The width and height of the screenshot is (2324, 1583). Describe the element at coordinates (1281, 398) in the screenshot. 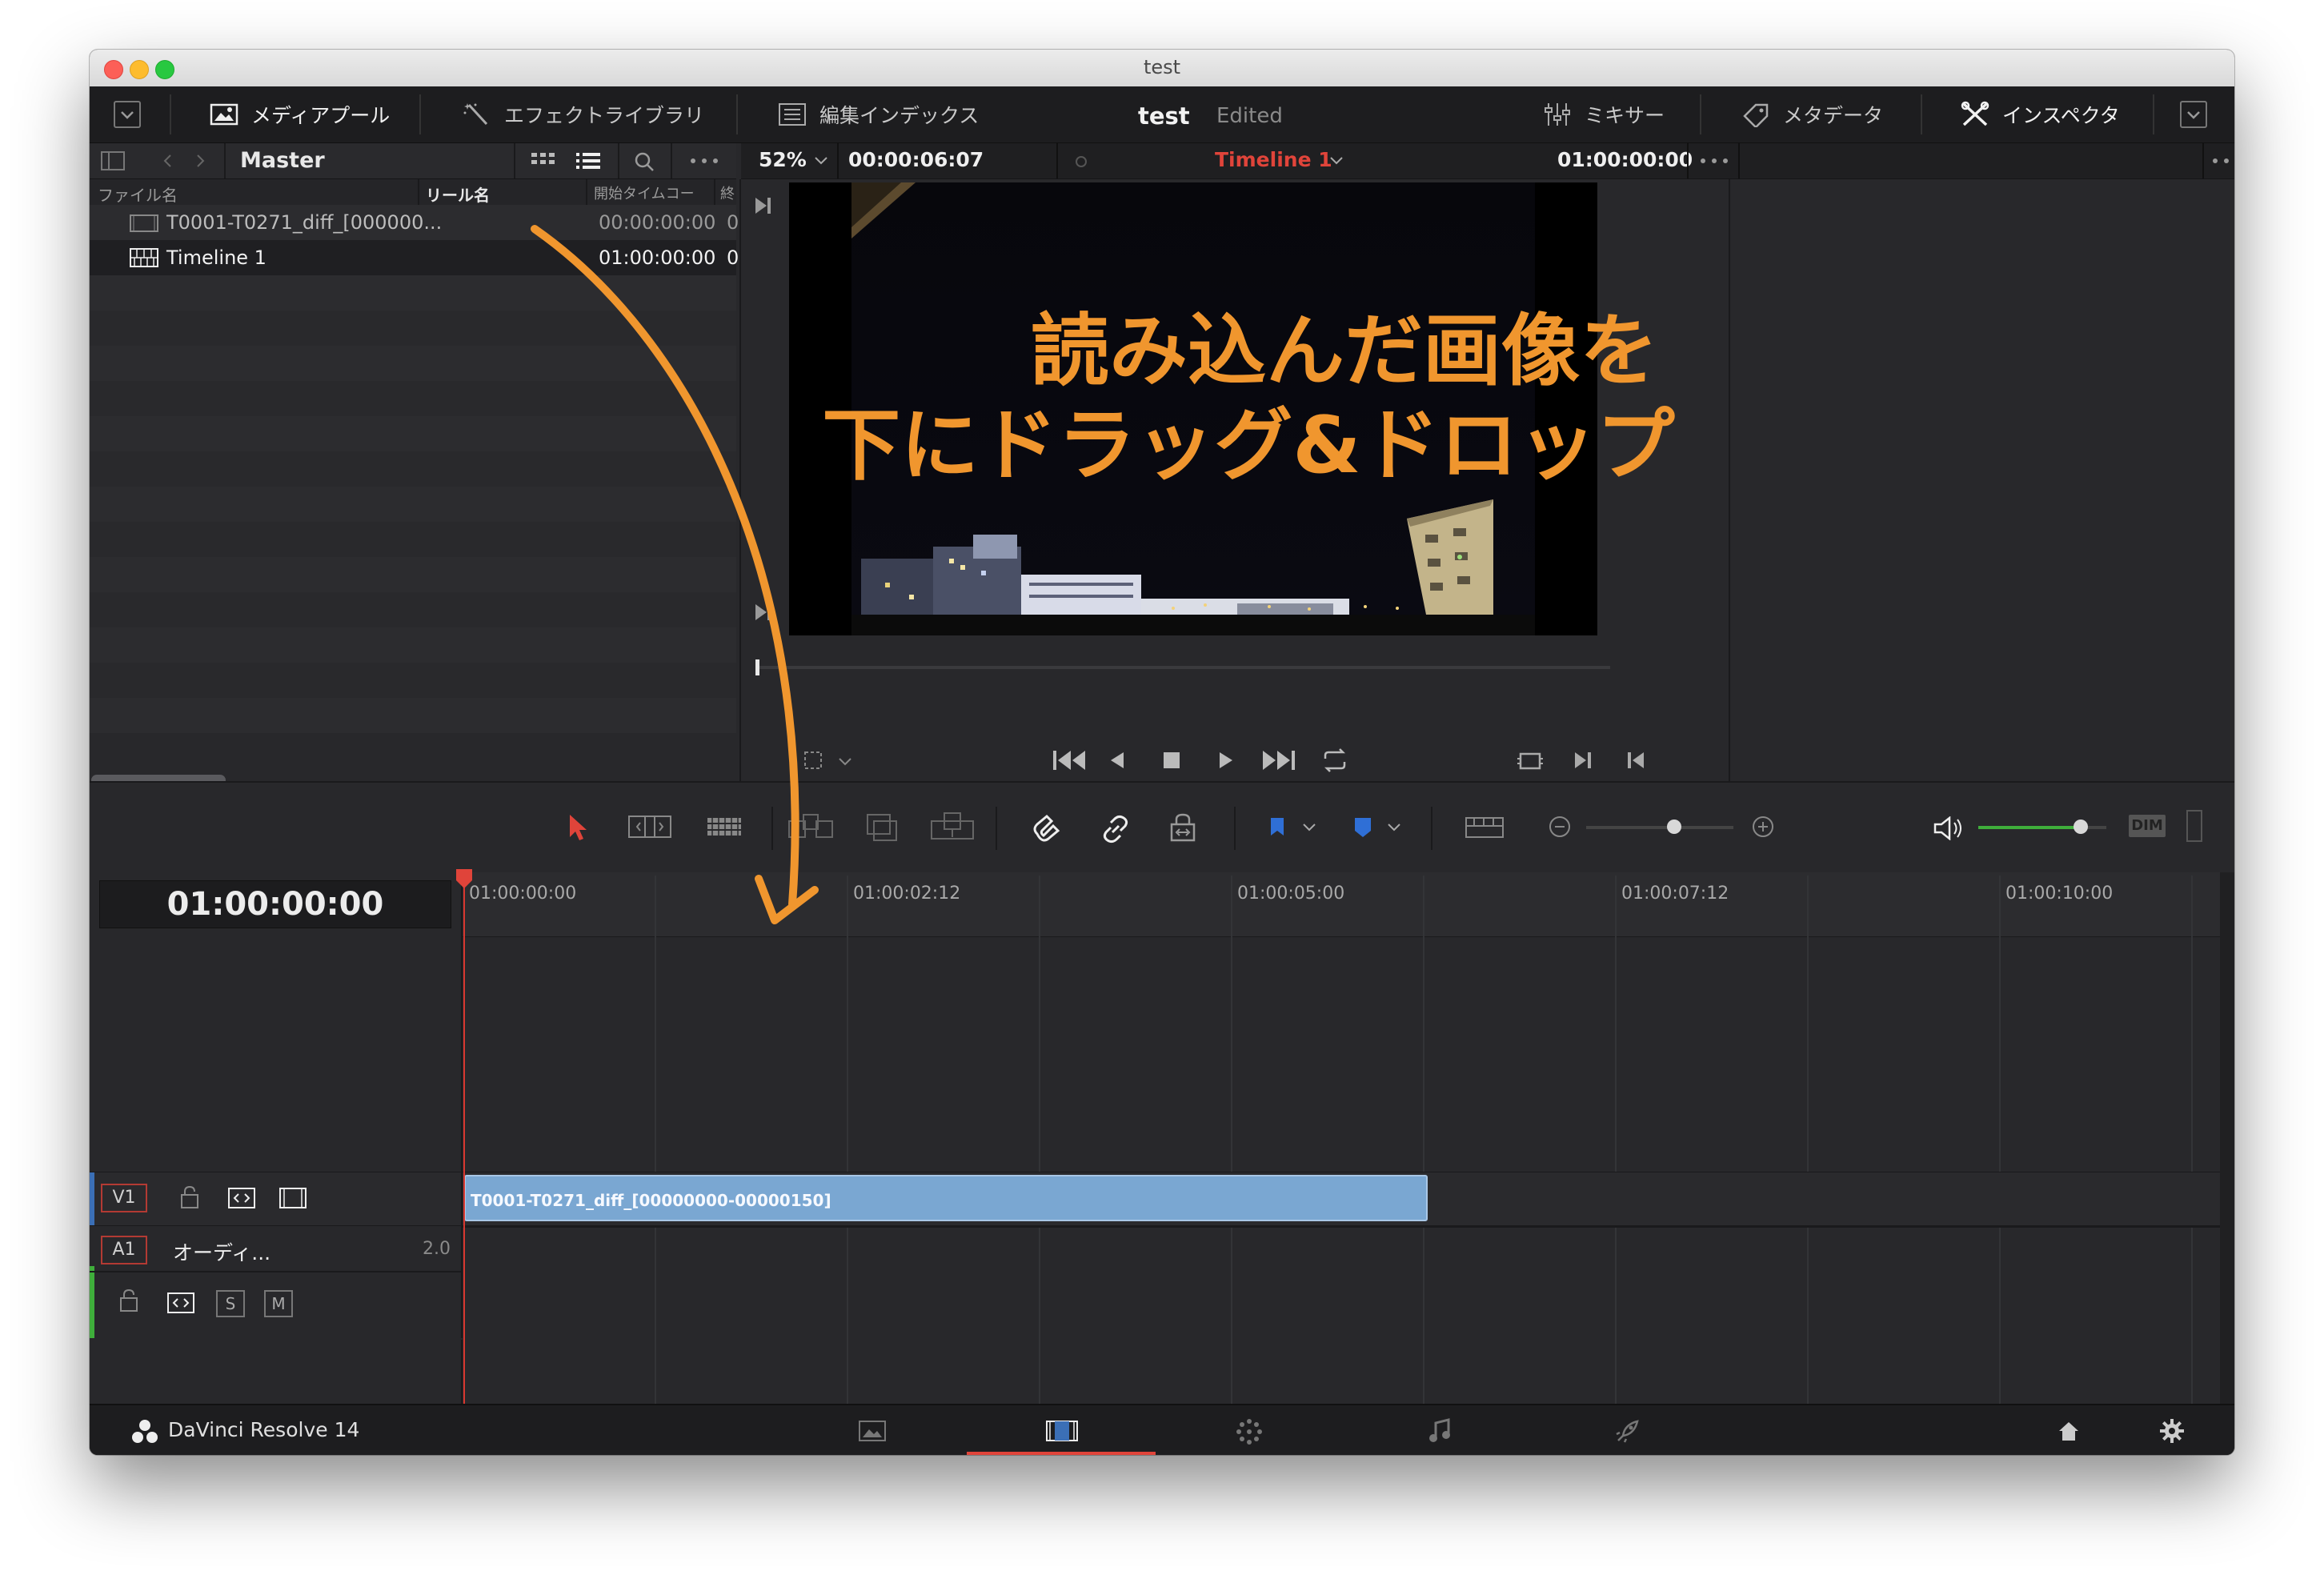

I see `annotation-caption: 読み込んだ画像を 下にドラッグ&ドロップ` at that location.